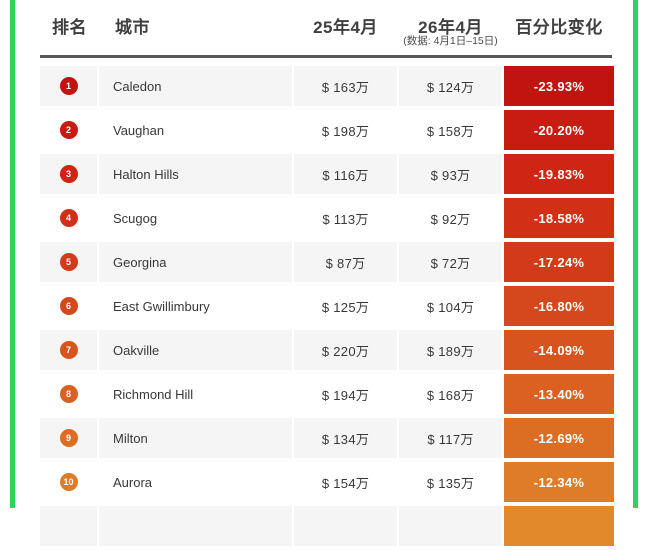 The image size is (660, 550). I want to click on rank-cell: 7, so click(68, 350).